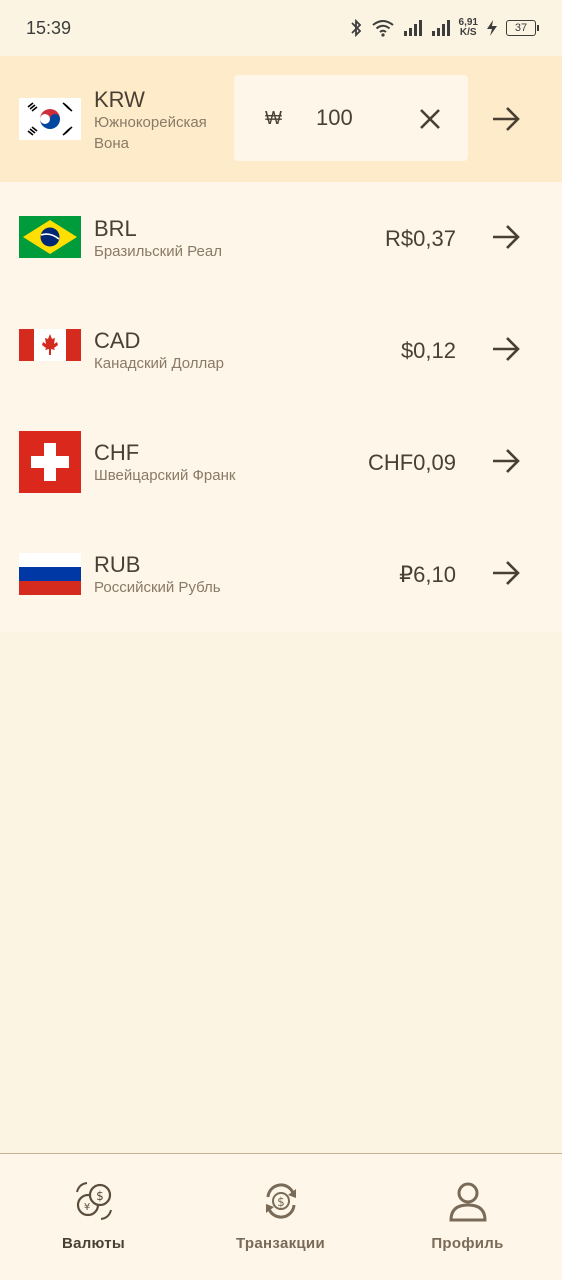 This screenshot has width=562, height=1280. What do you see at coordinates (428, 350) in the screenshot?
I see `converted-value: $0,12` at bounding box center [428, 350].